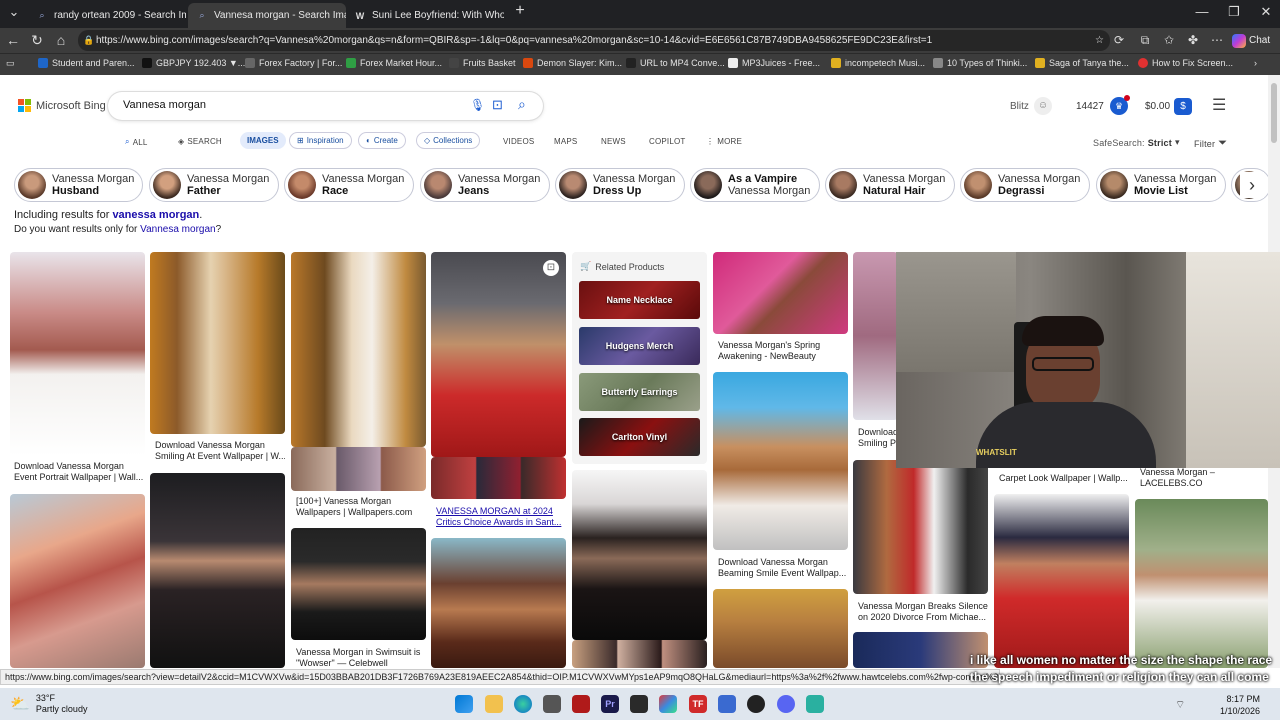 The width and height of the screenshot is (1280, 720). I want to click on dollar-icon: $, so click(1183, 106).